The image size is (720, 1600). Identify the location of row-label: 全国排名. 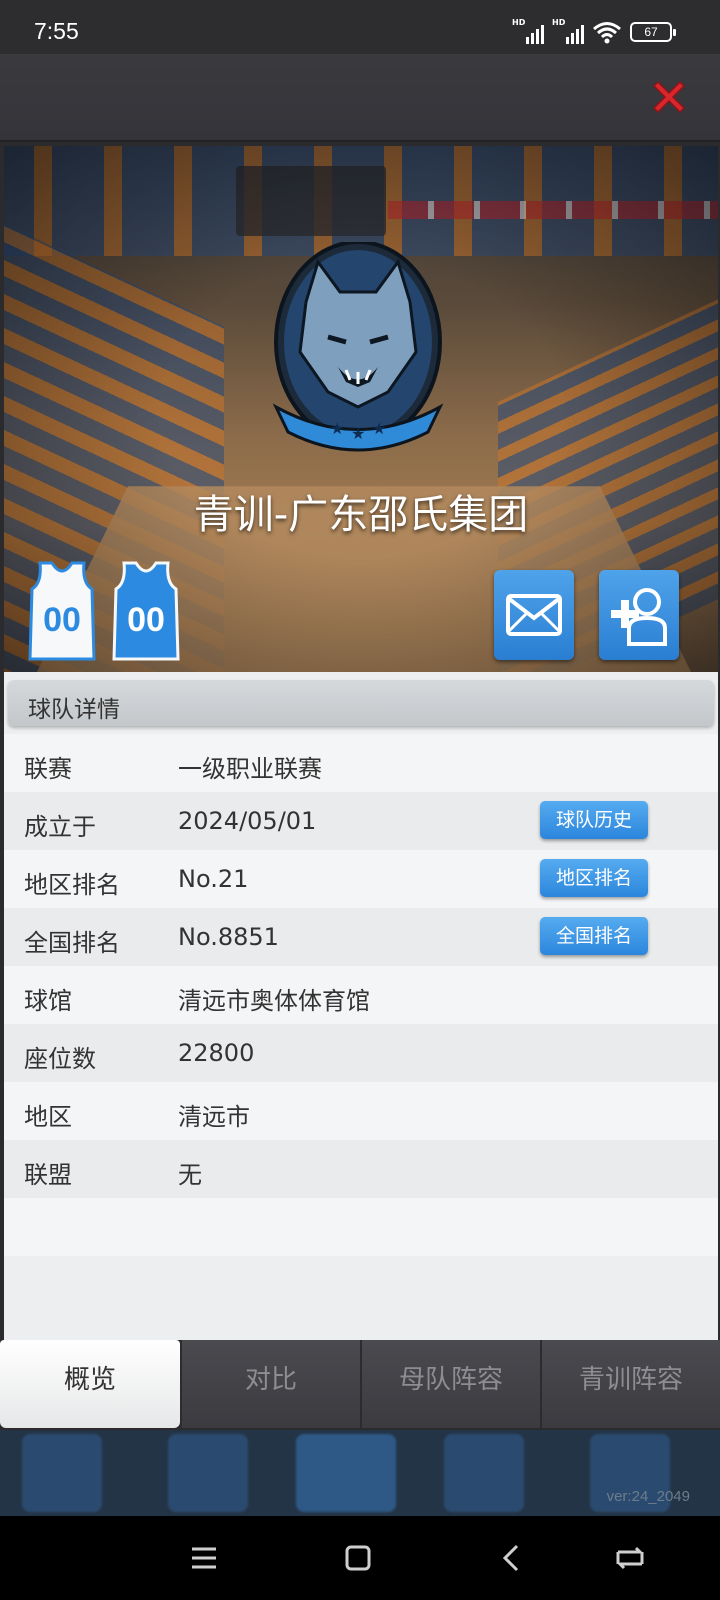
(72, 943).